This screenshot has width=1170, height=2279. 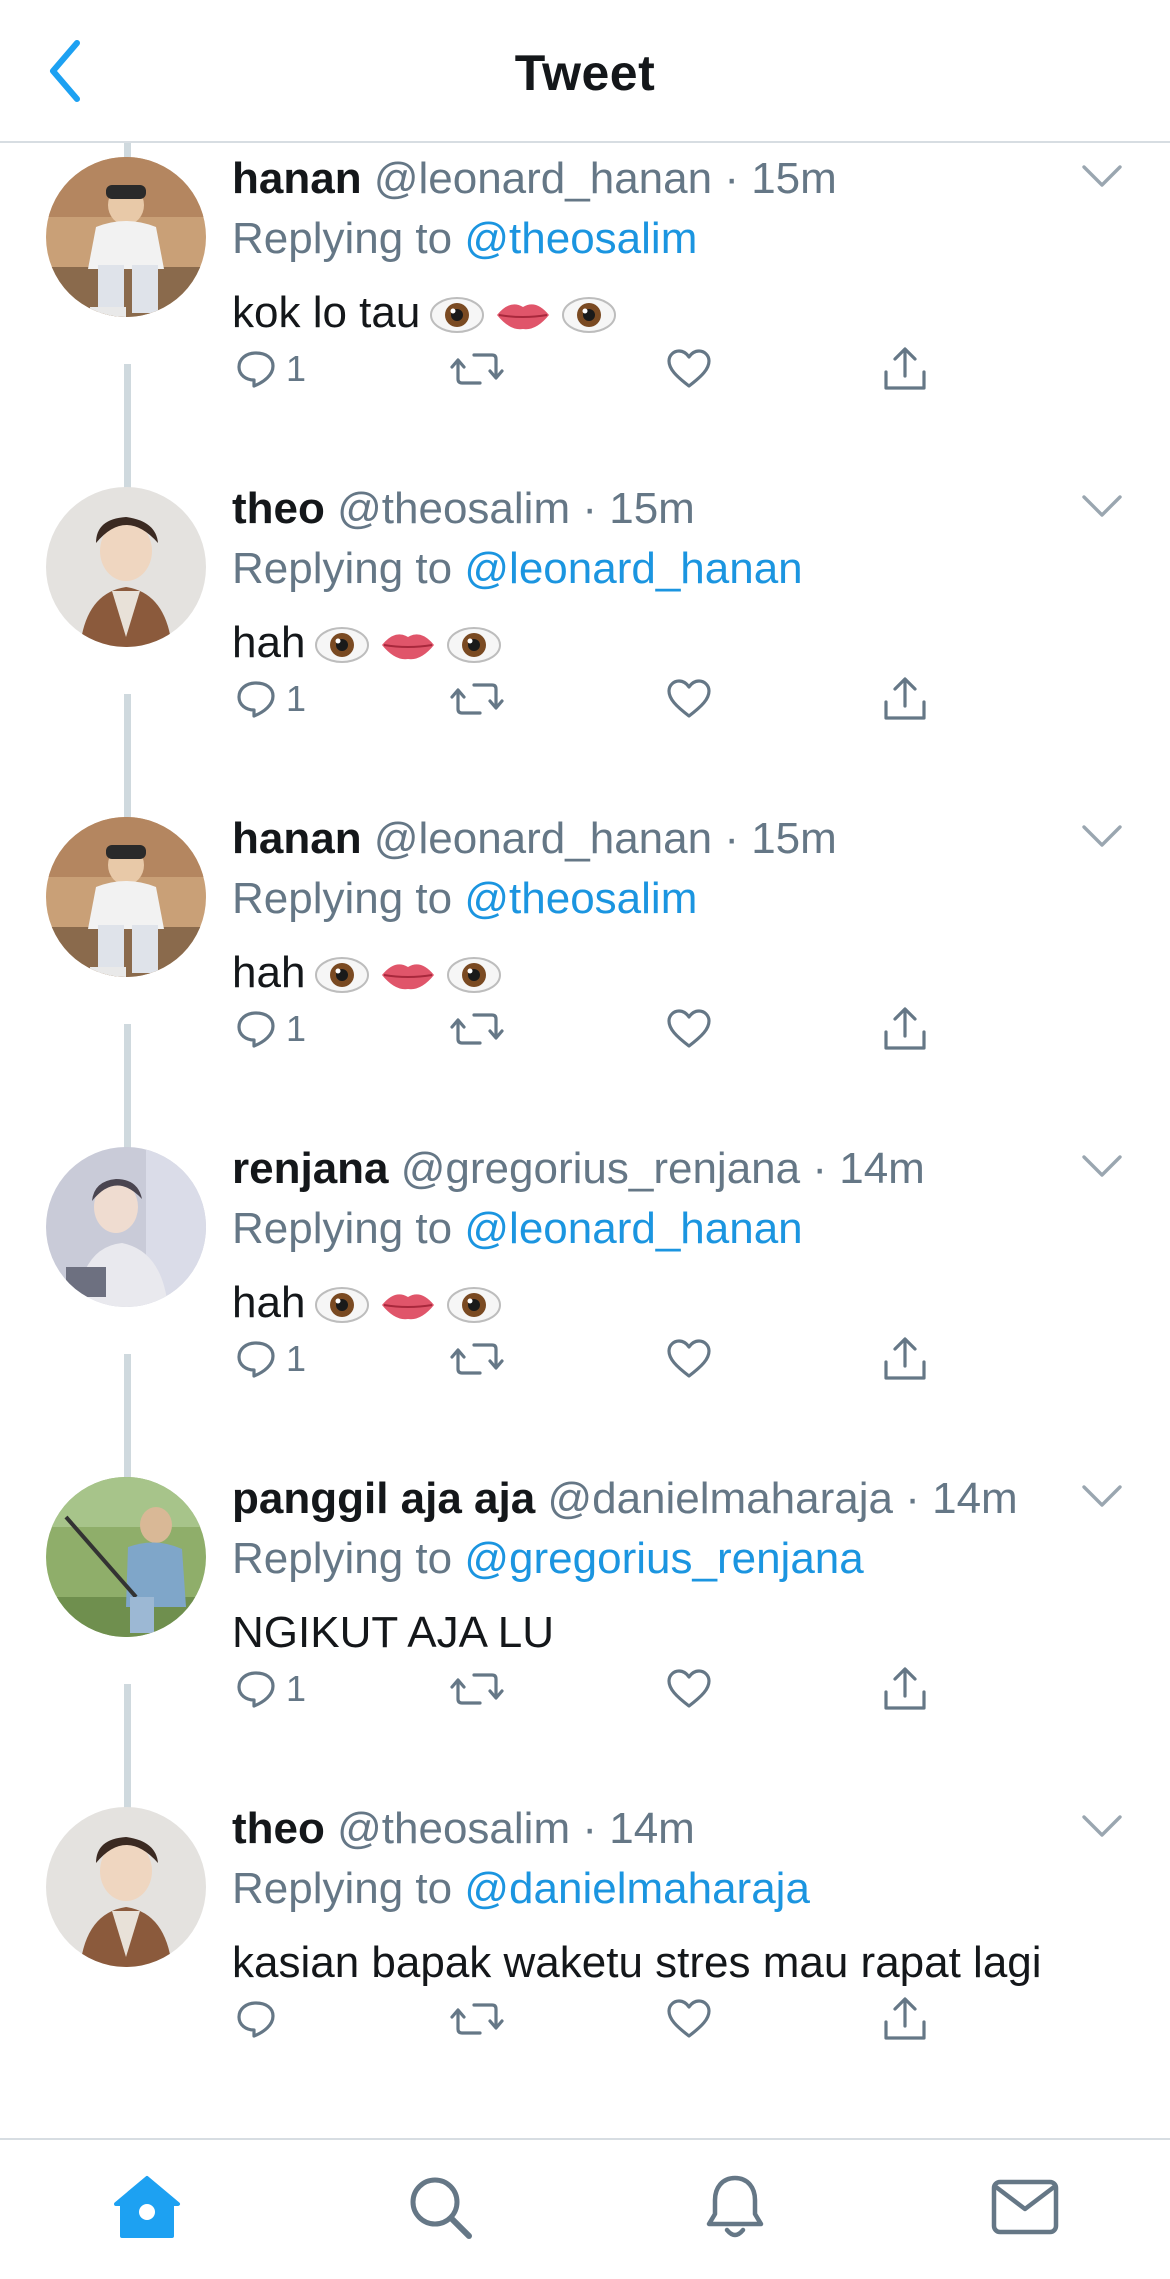 What do you see at coordinates (735, 2207) in the screenshot?
I see `tab-notifications` at bounding box center [735, 2207].